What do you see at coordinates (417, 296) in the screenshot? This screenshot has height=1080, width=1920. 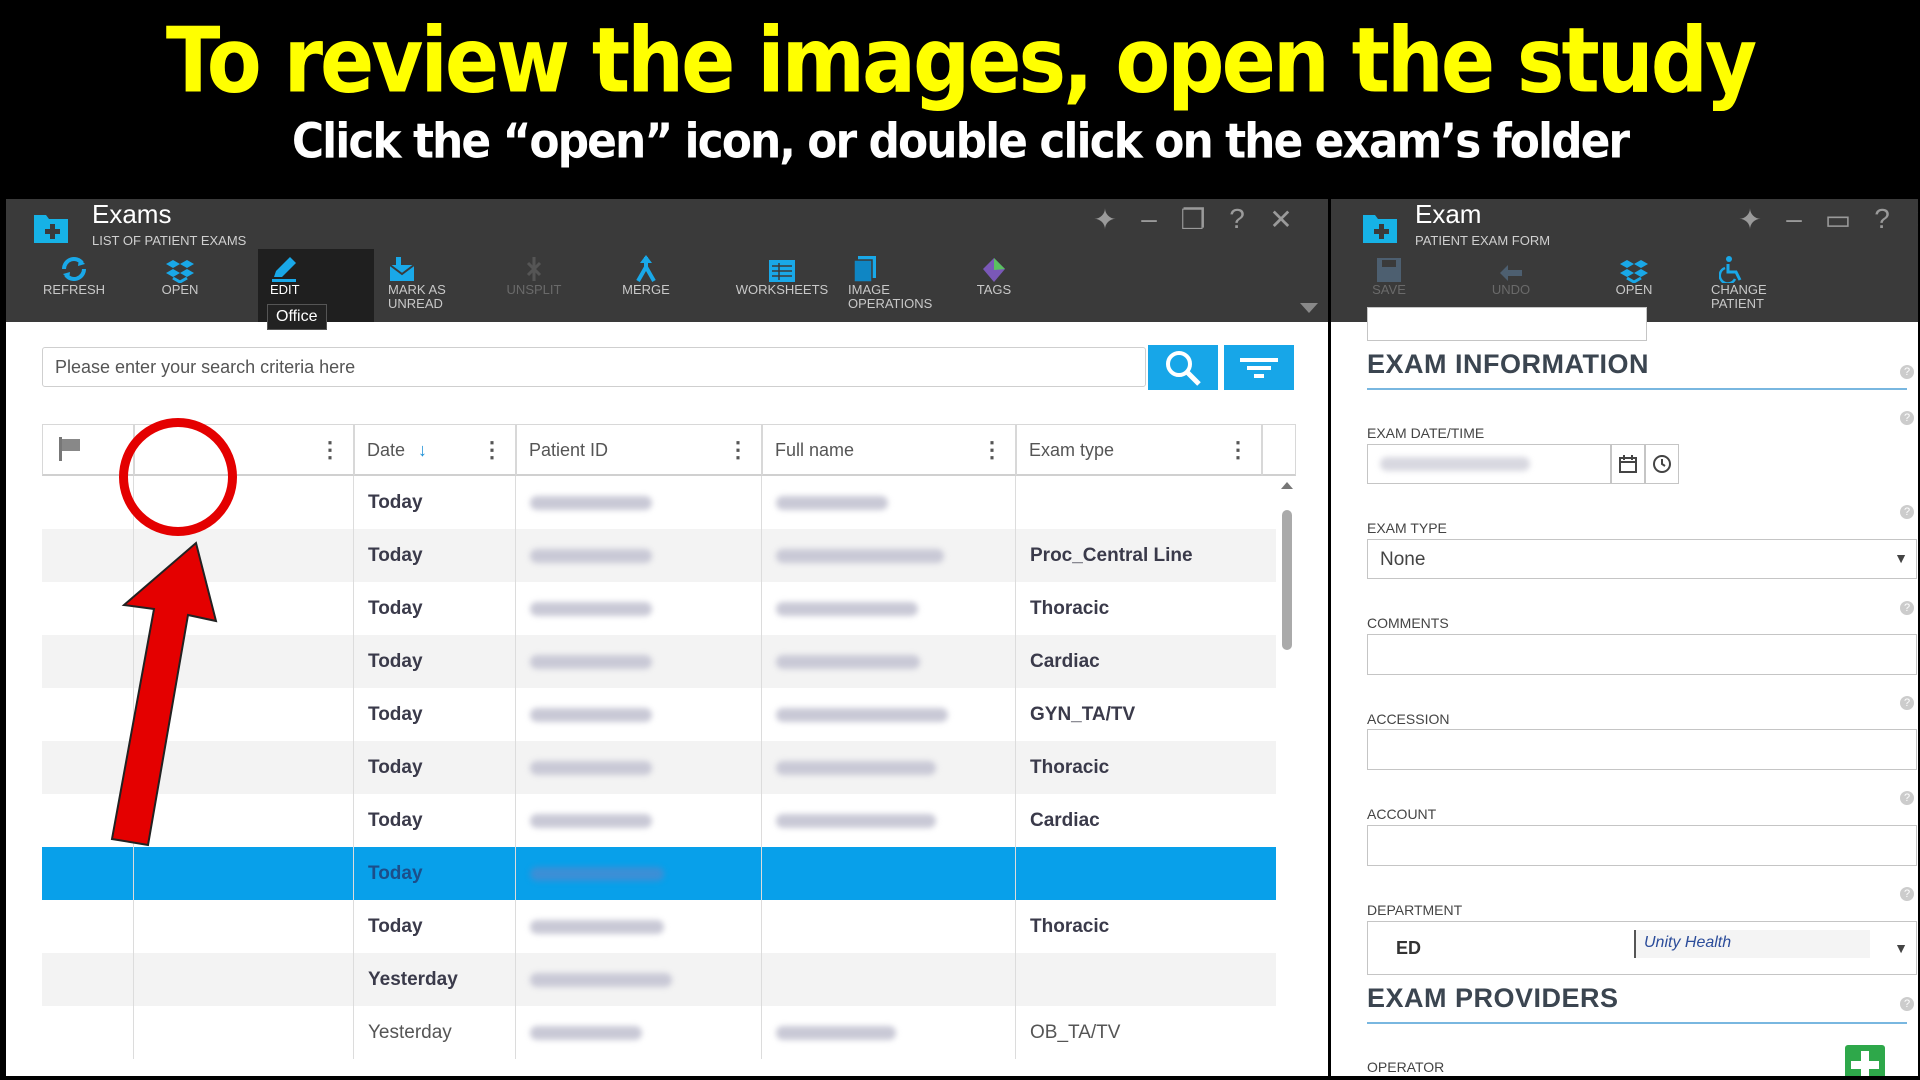 I see `mark-as-unread-label: MARK AS UNREAD` at bounding box center [417, 296].